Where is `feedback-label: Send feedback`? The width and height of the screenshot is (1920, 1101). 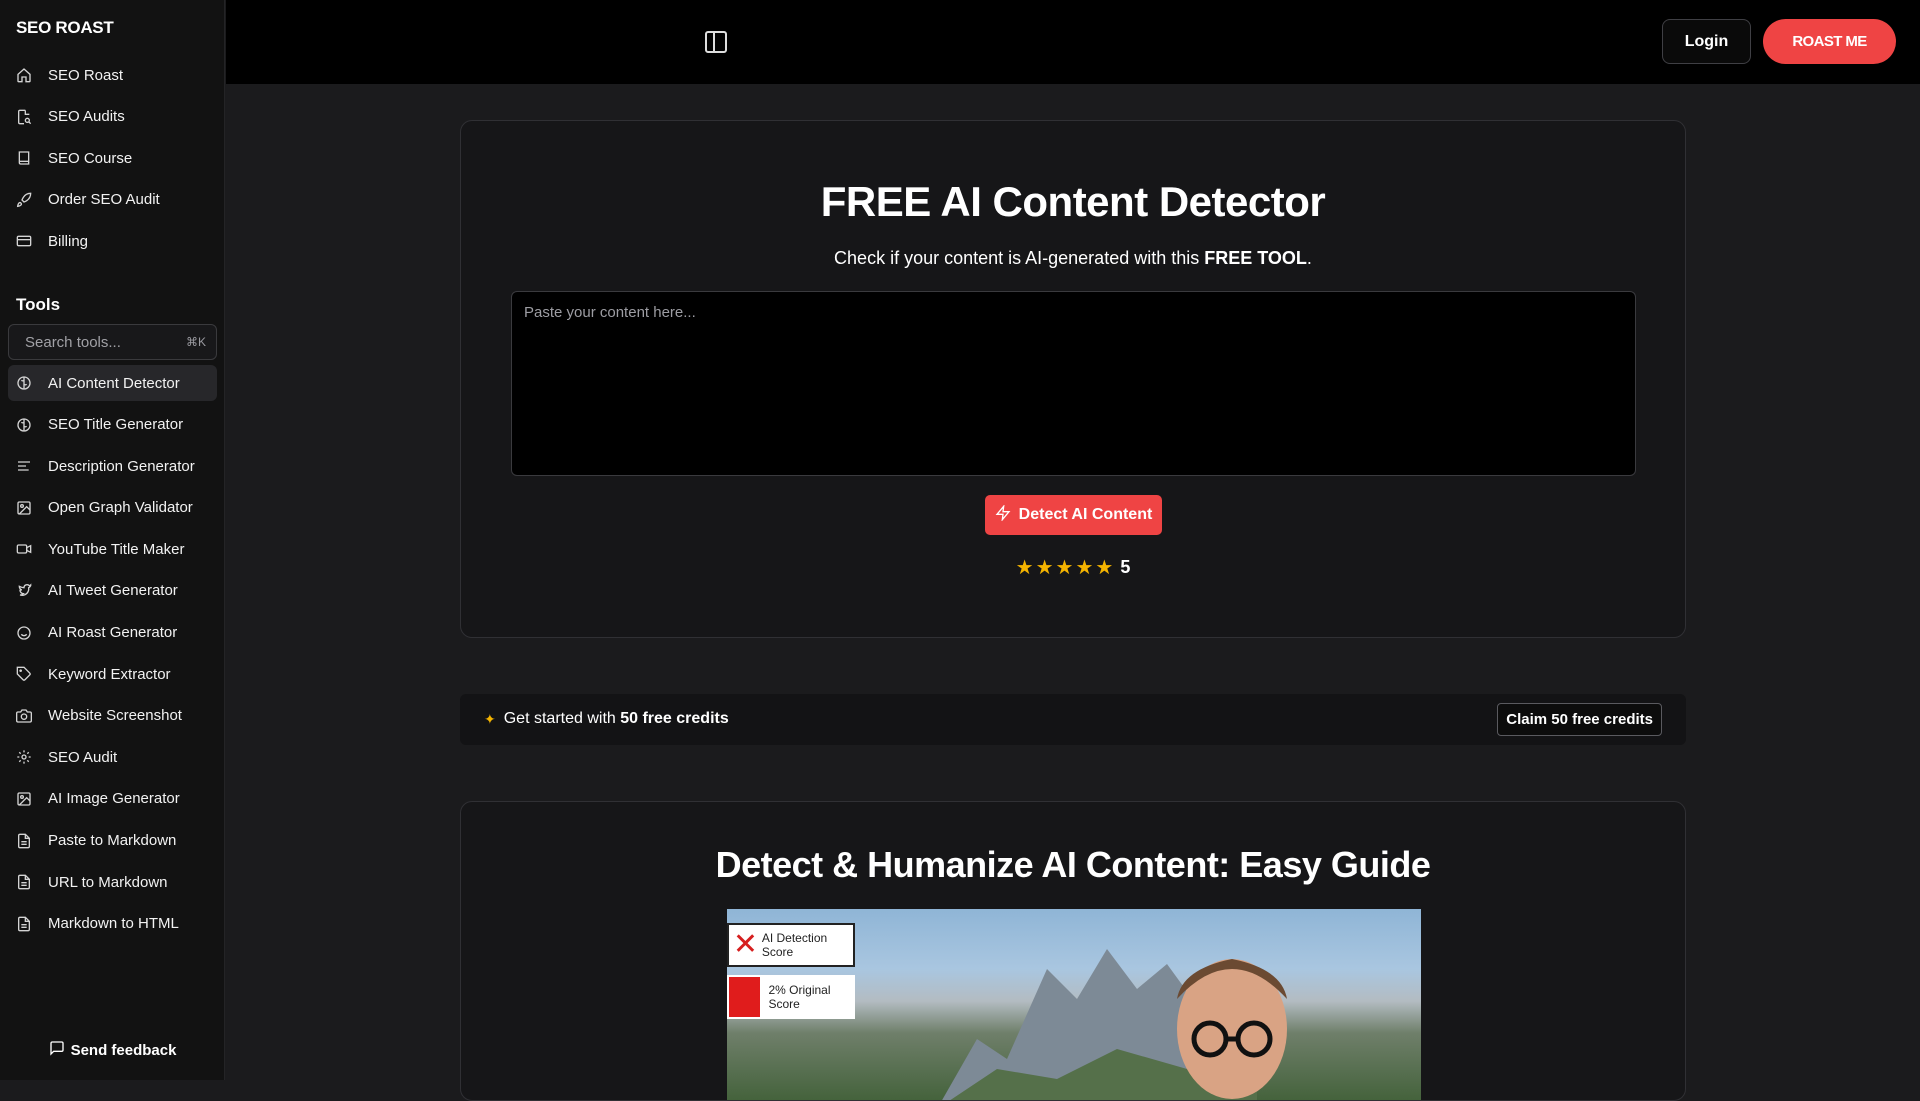
feedback-label: Send feedback is located at coordinates (123, 1050).